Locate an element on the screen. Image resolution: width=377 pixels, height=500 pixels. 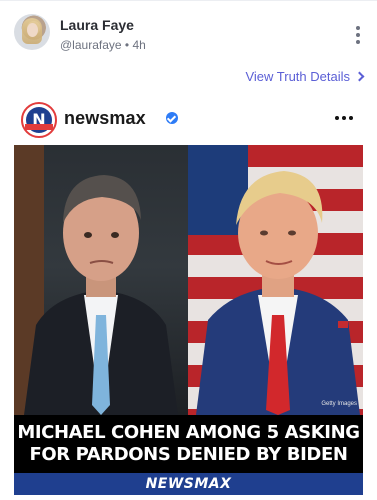
view-details-label: View Truth Details is located at coordinates (297, 76).